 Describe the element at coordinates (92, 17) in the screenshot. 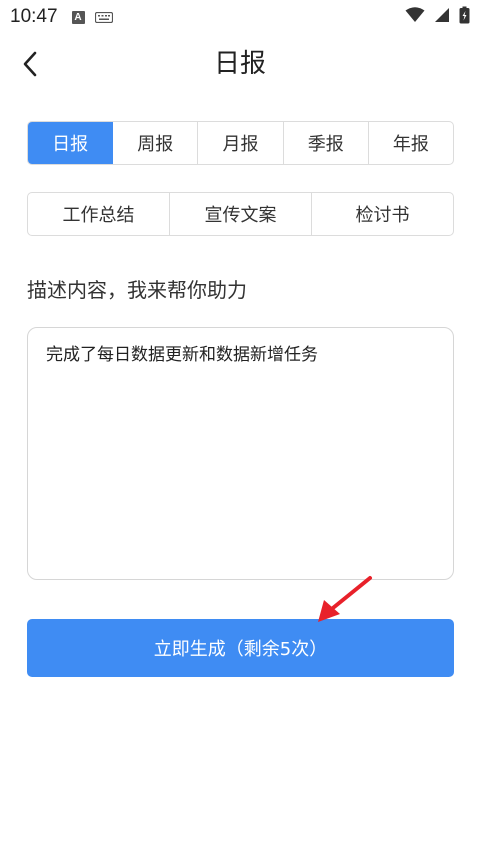

I see `status-icons-left: A` at that location.